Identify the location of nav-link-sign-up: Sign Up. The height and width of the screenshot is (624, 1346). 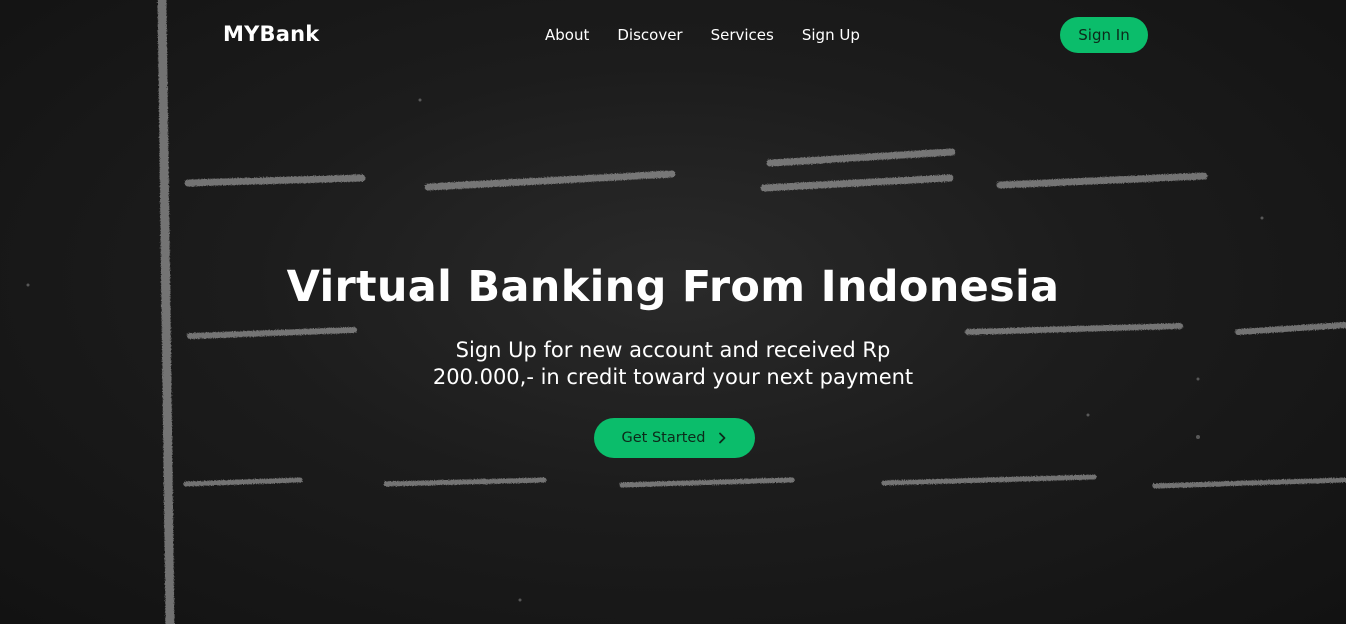
(831, 35).